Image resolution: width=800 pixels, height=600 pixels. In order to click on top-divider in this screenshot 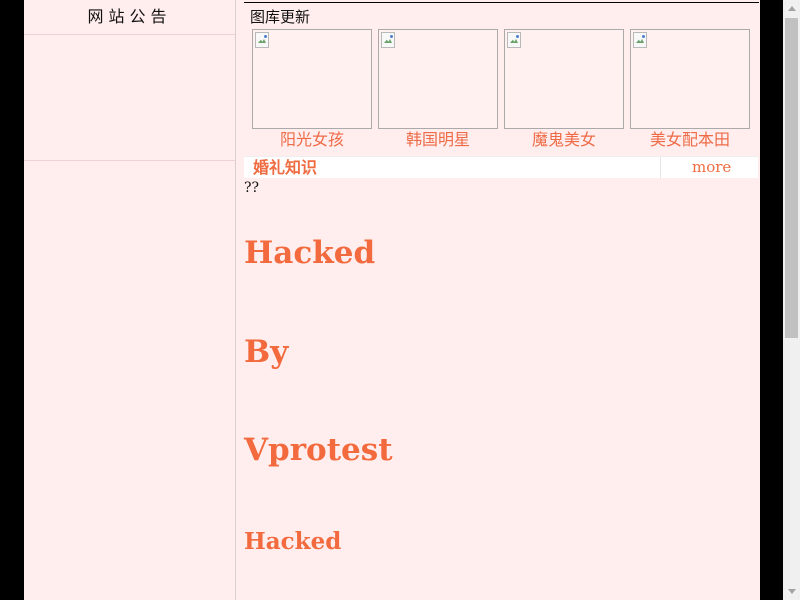, I will do `click(501, 2)`.